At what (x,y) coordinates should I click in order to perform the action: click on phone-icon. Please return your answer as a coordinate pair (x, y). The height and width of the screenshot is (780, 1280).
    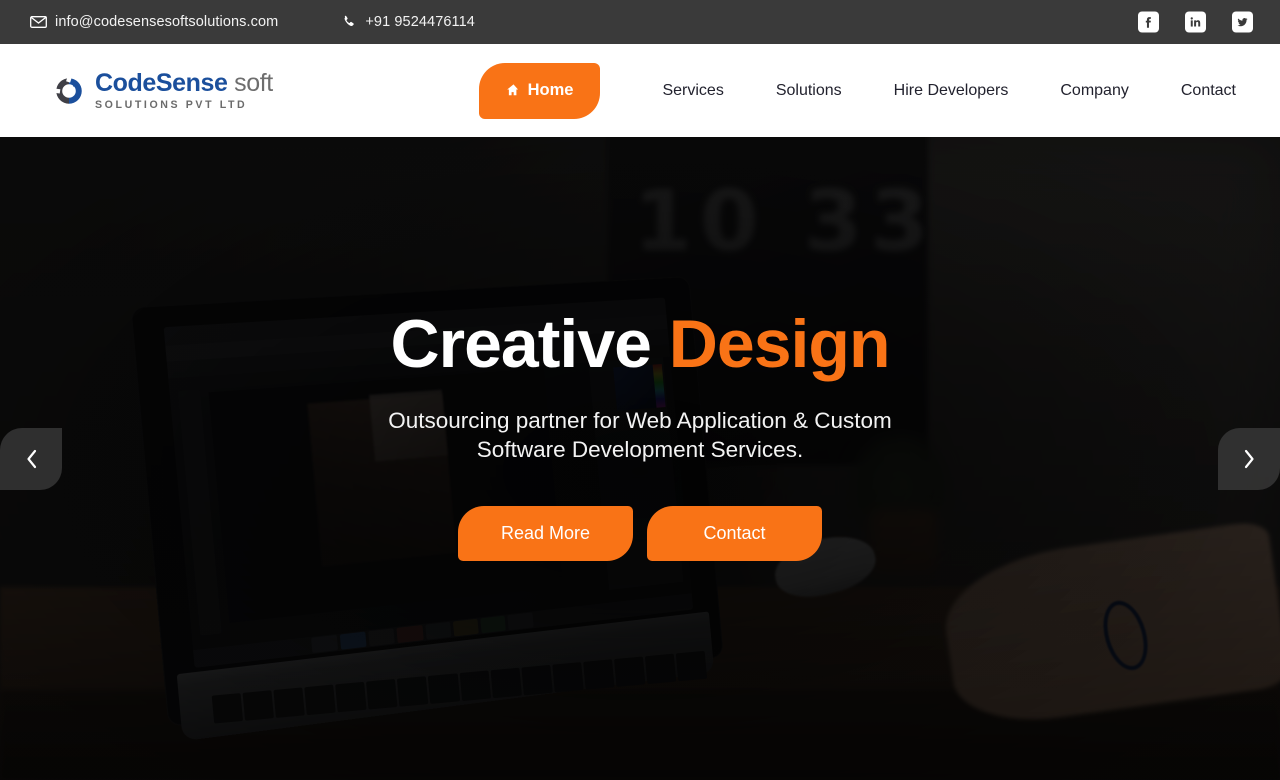
    Looking at the image, I should click on (348, 22).